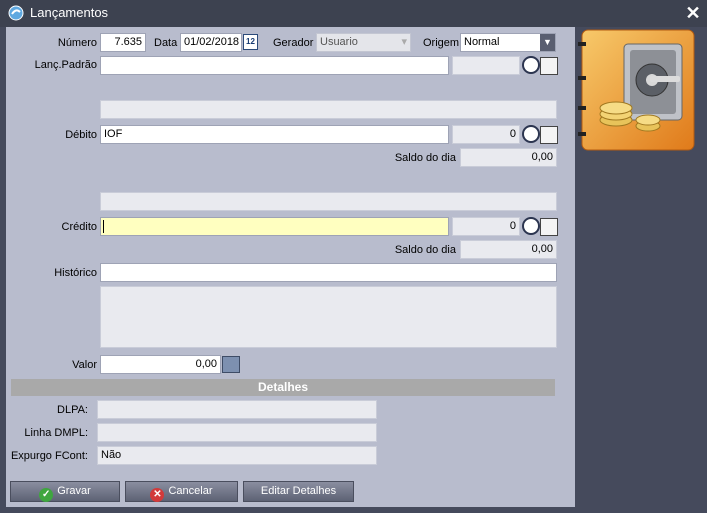  I want to click on linha-dmpl-field, so click(237, 432).